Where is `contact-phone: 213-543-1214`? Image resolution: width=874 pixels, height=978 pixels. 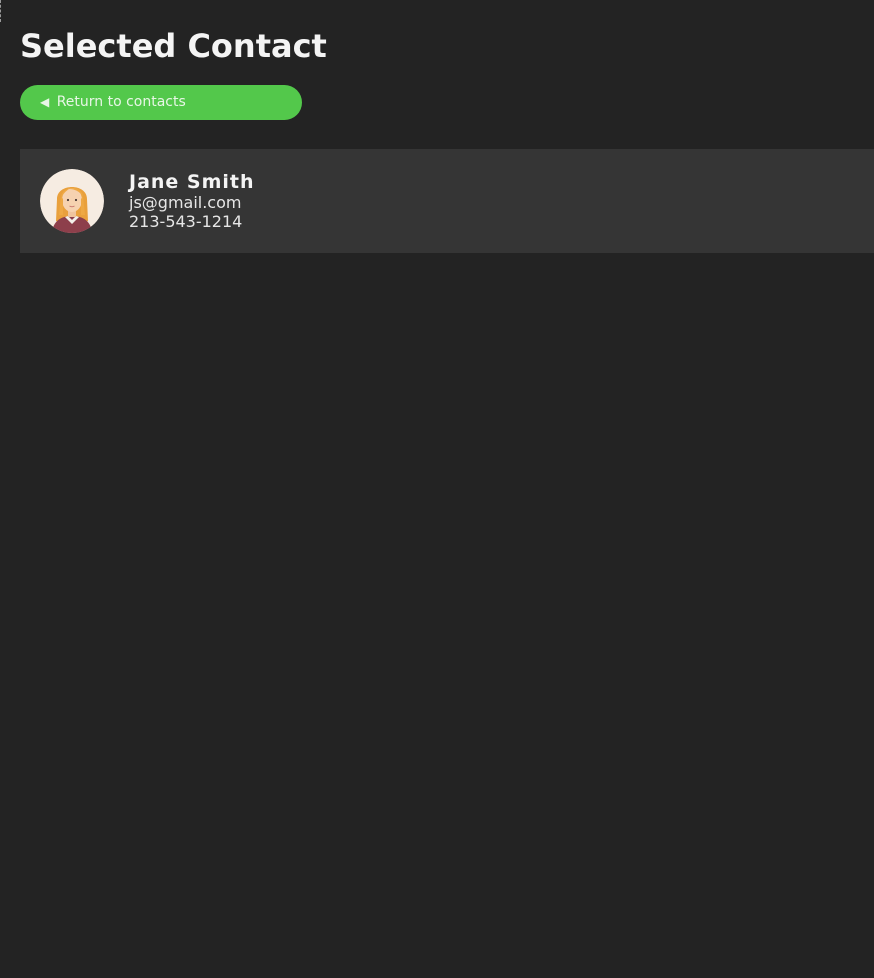
contact-phone: 213-543-1214 is located at coordinates (186, 221).